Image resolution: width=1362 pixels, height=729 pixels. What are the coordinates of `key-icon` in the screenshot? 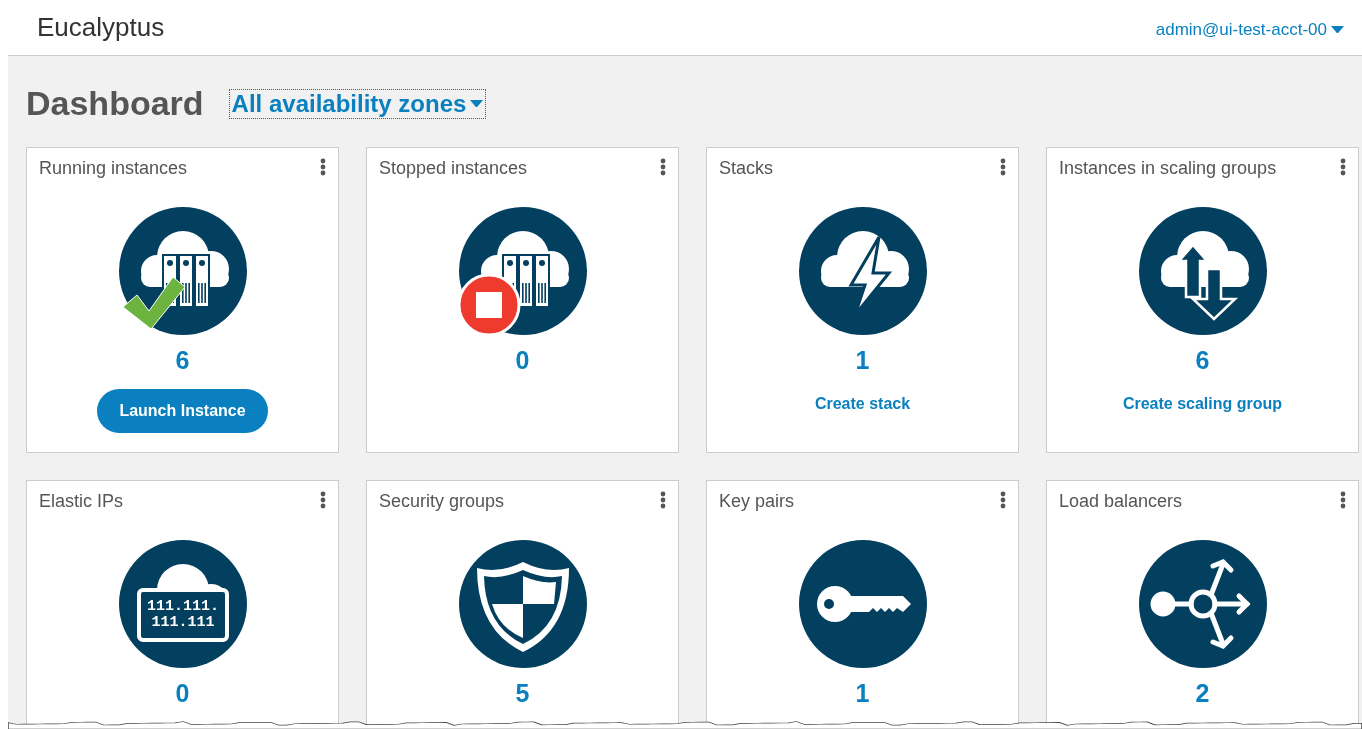 It's located at (862, 604).